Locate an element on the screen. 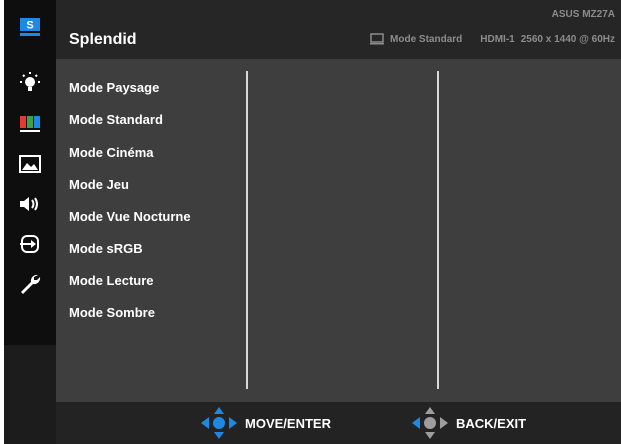  monitor-model: ASUS MZ27A is located at coordinates (583, 14).